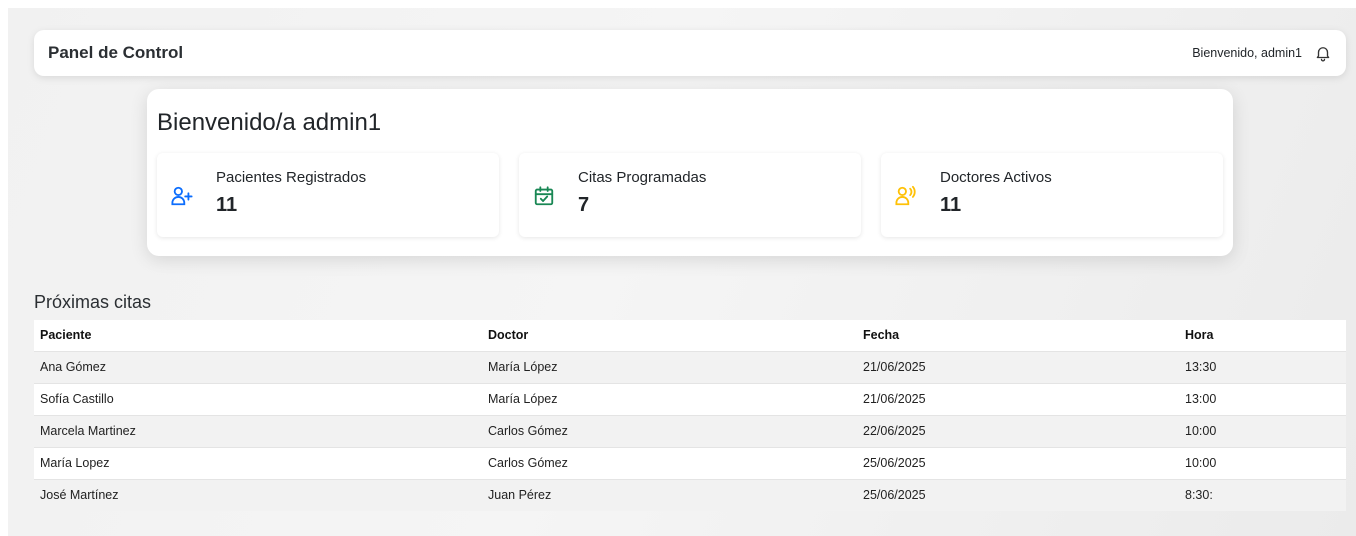 The width and height of the screenshot is (1356, 536). Describe the element at coordinates (258, 494) in the screenshot. I see `cell-patient: José Martínez` at that location.